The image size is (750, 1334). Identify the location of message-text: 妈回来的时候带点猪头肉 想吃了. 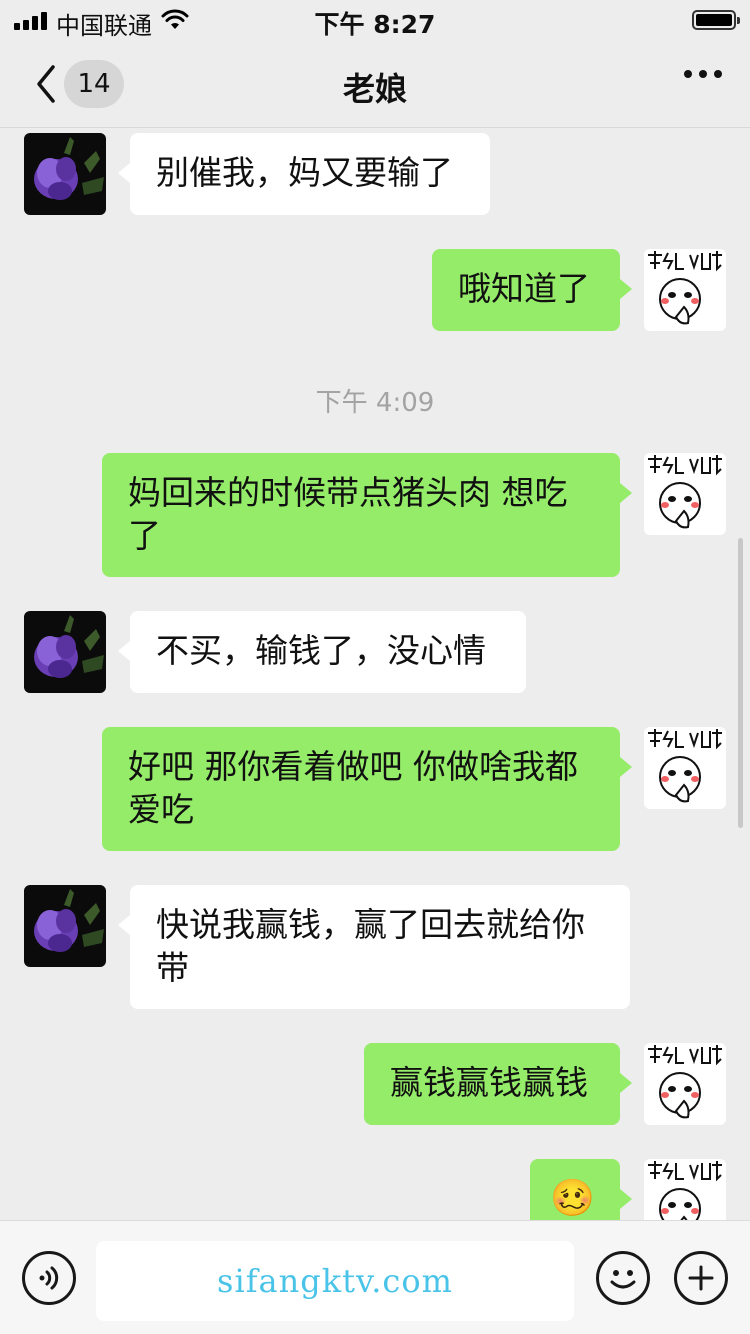
(348, 514).